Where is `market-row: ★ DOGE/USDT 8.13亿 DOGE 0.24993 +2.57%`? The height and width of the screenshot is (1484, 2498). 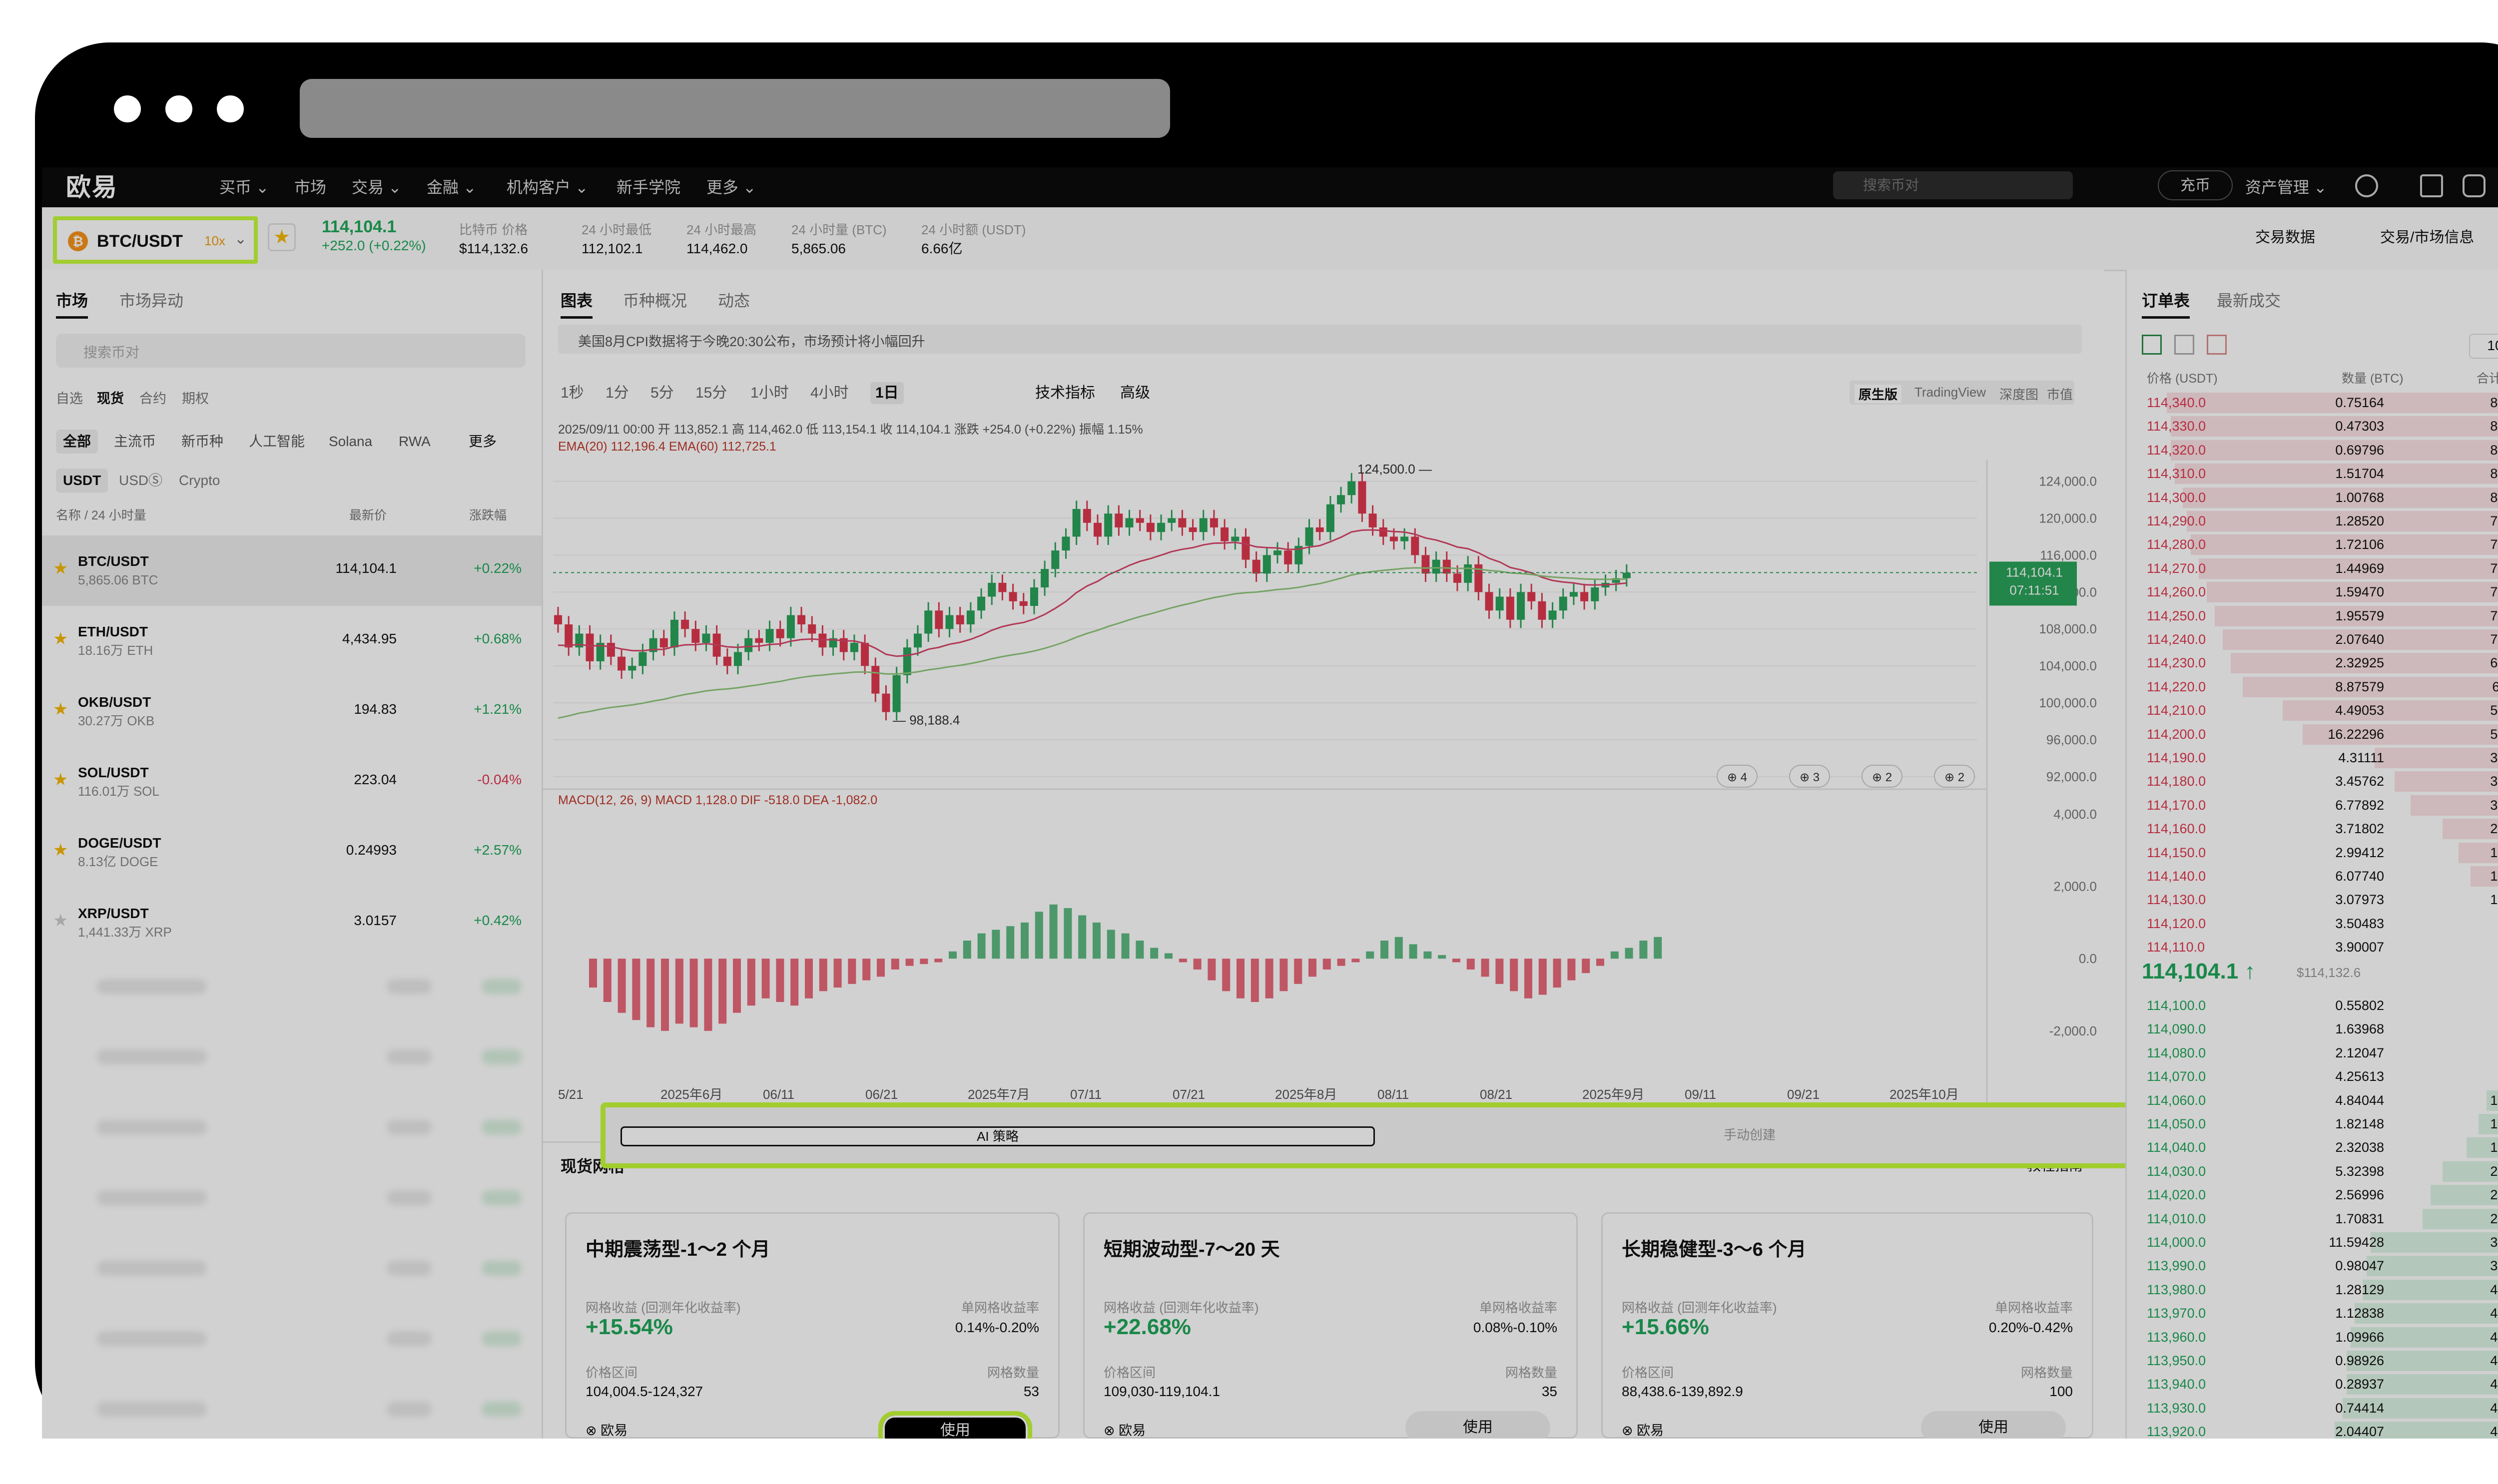
market-row: ★ DOGE/USDT 8.13亿 DOGE 0.24993 +2.57% is located at coordinates (292, 853).